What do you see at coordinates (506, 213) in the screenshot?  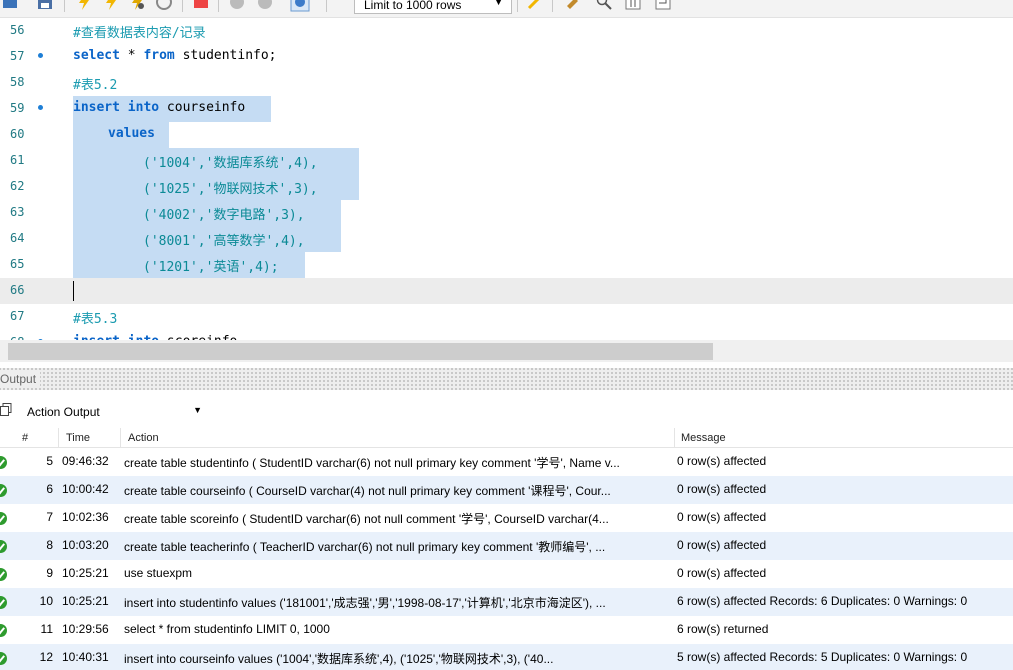 I see `code-line: 63 ('4002','数字电路',3),` at bounding box center [506, 213].